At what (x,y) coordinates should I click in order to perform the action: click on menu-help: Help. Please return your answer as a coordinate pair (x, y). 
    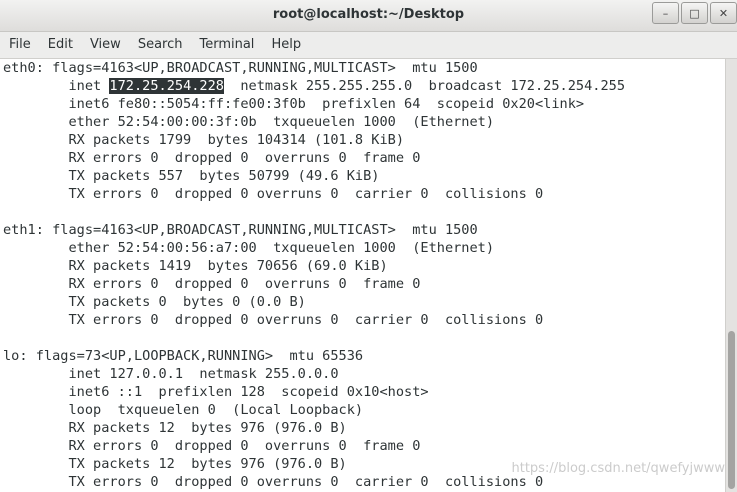
    Looking at the image, I should click on (285, 45).